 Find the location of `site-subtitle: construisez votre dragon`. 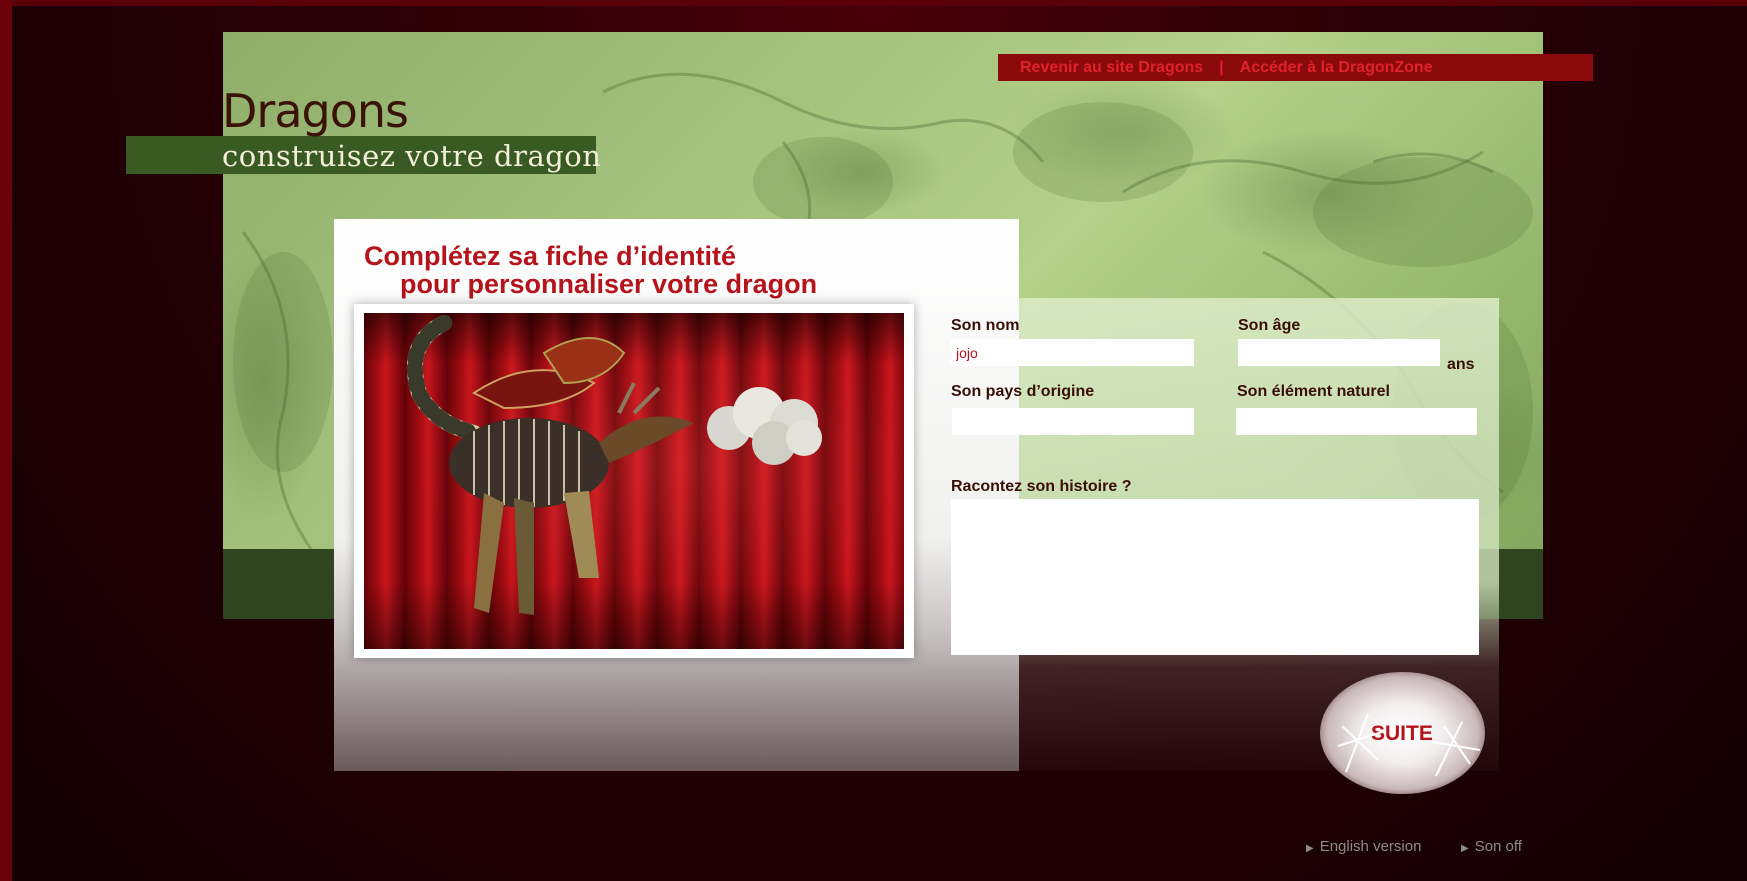

site-subtitle: construisez votre dragon is located at coordinates (412, 156).